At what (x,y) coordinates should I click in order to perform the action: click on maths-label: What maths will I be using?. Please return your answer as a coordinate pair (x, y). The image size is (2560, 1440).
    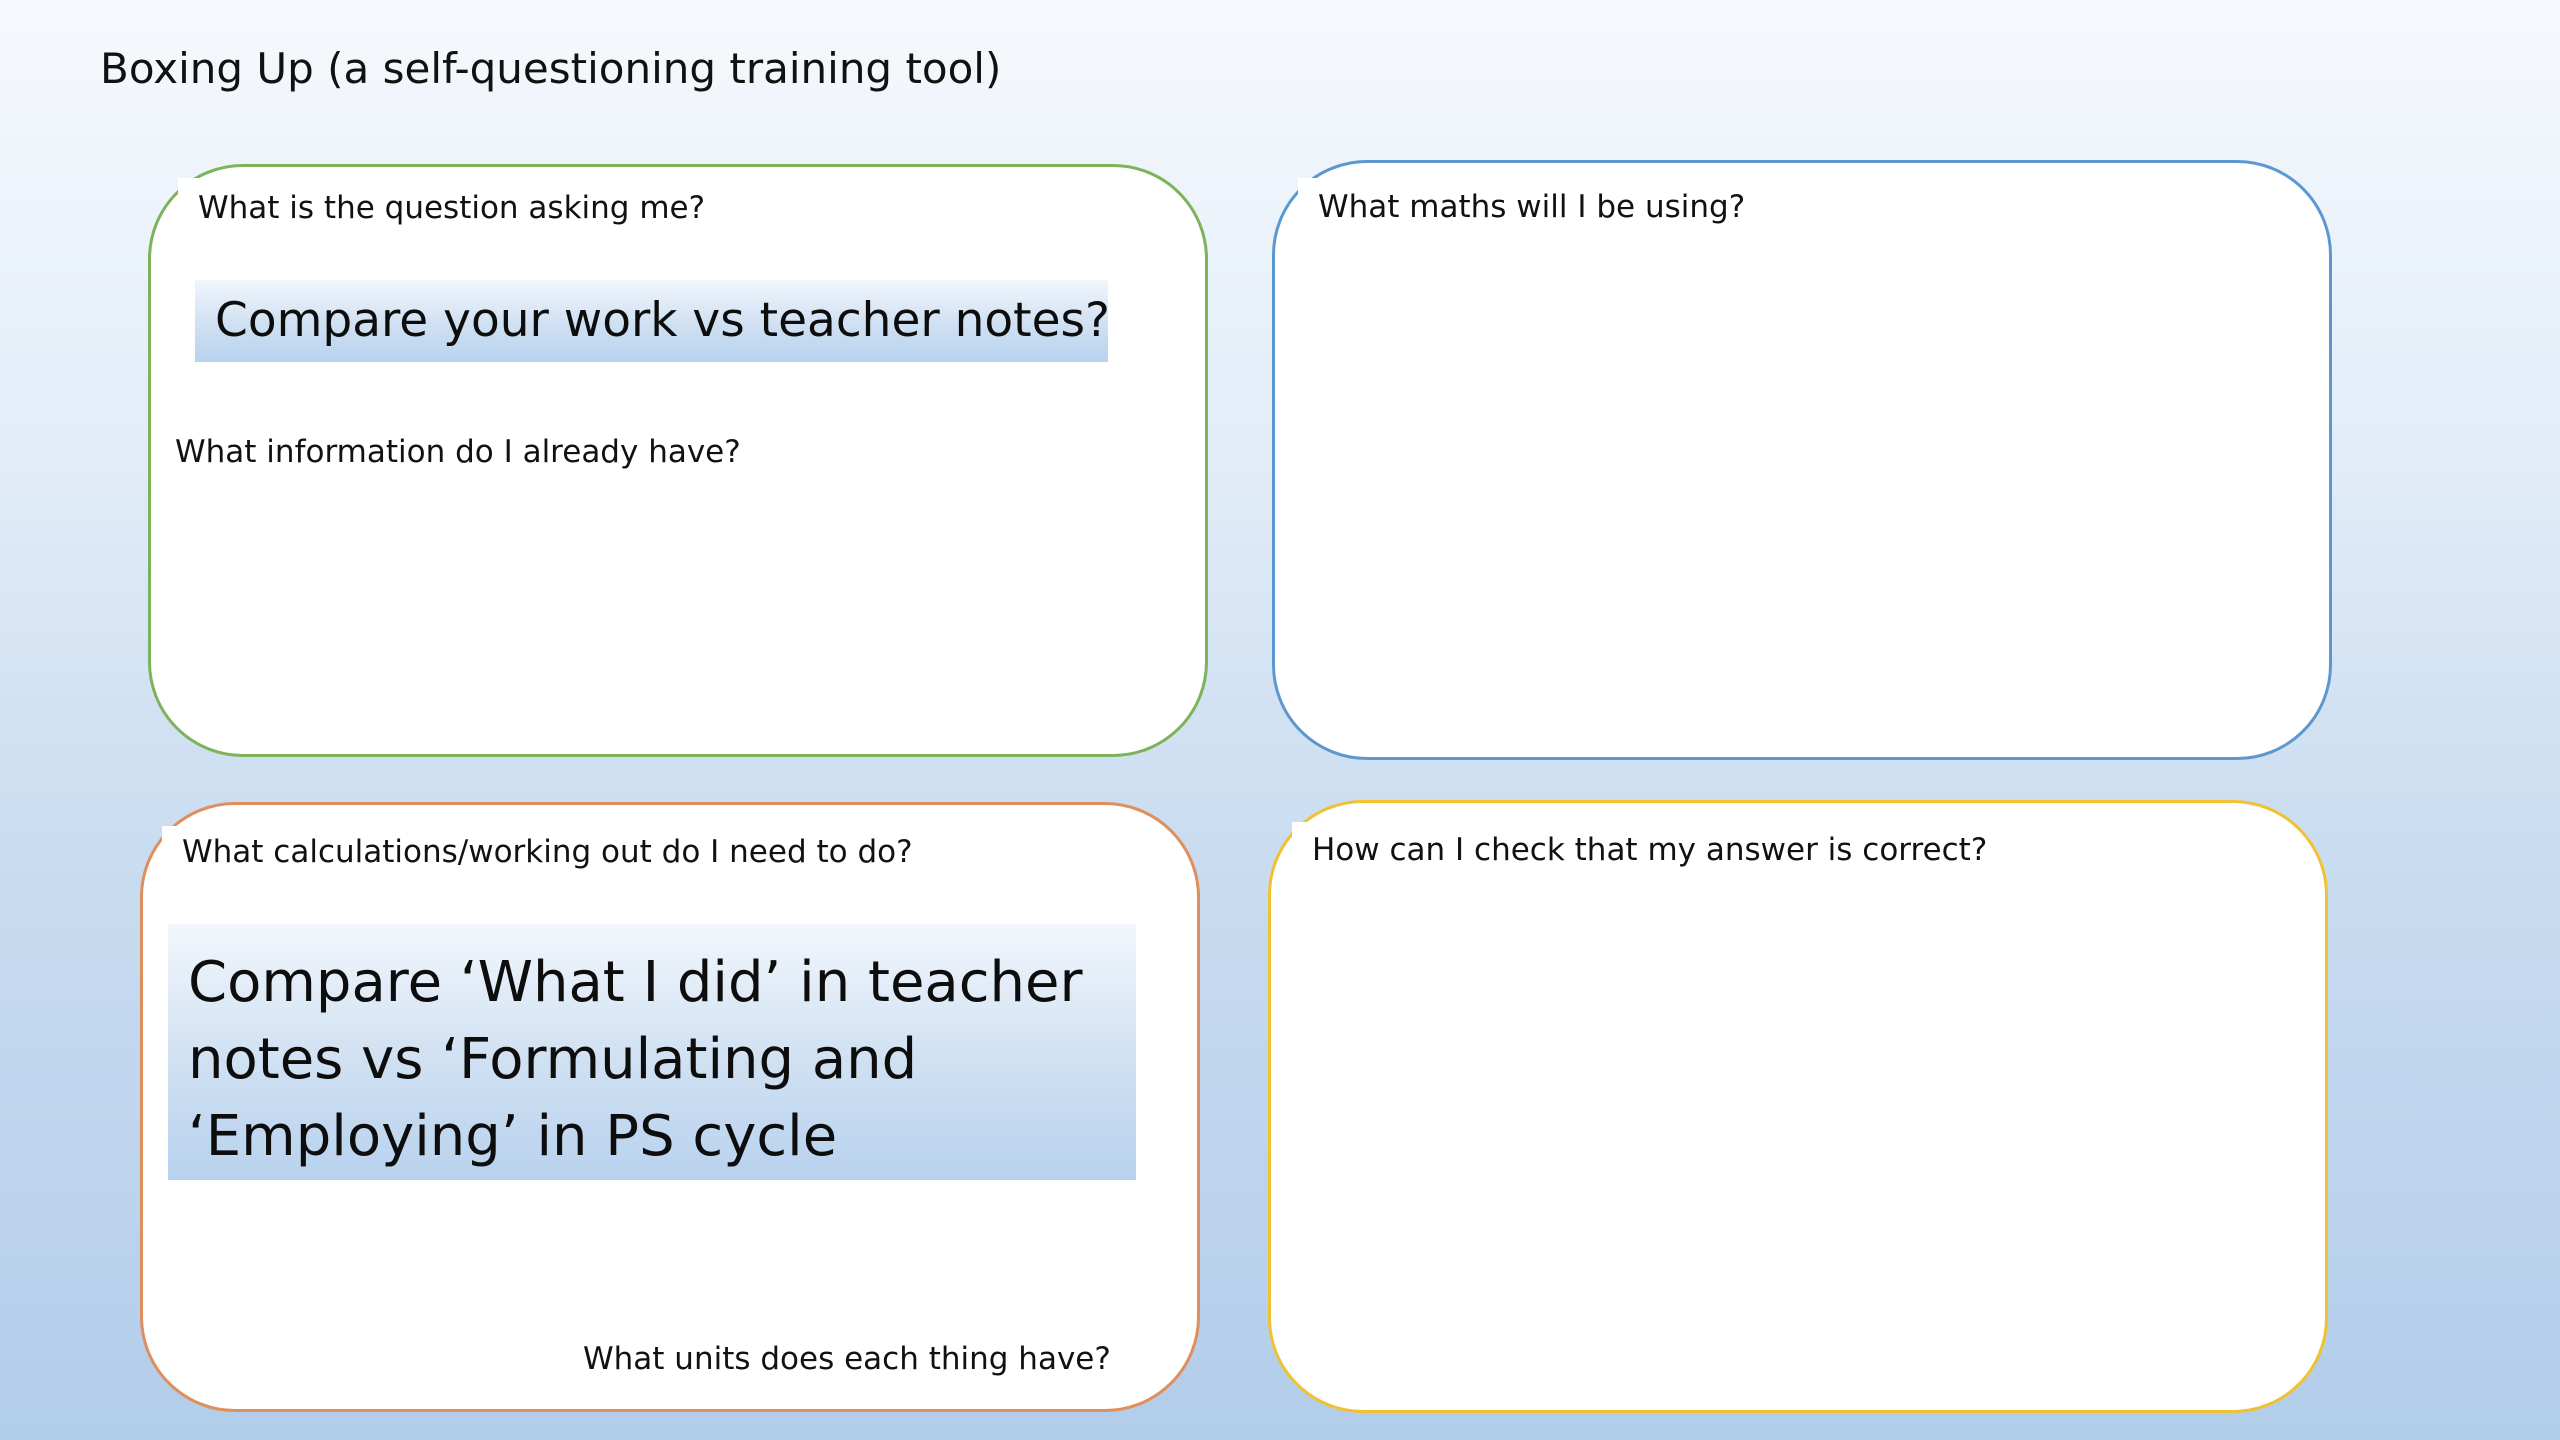
    Looking at the image, I should click on (1532, 207).